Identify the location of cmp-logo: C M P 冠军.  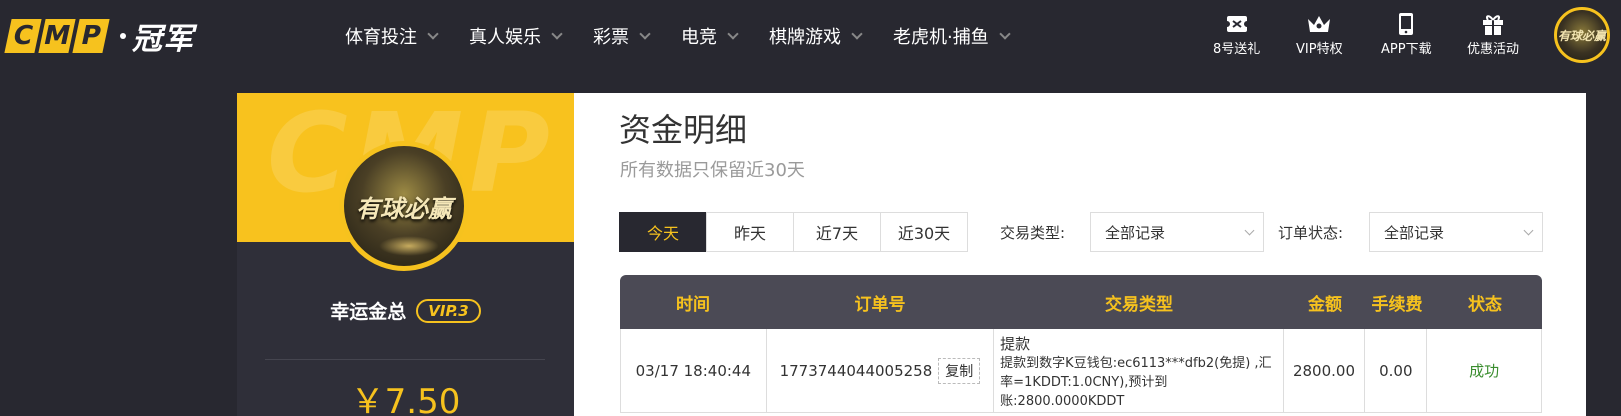
(99, 36).